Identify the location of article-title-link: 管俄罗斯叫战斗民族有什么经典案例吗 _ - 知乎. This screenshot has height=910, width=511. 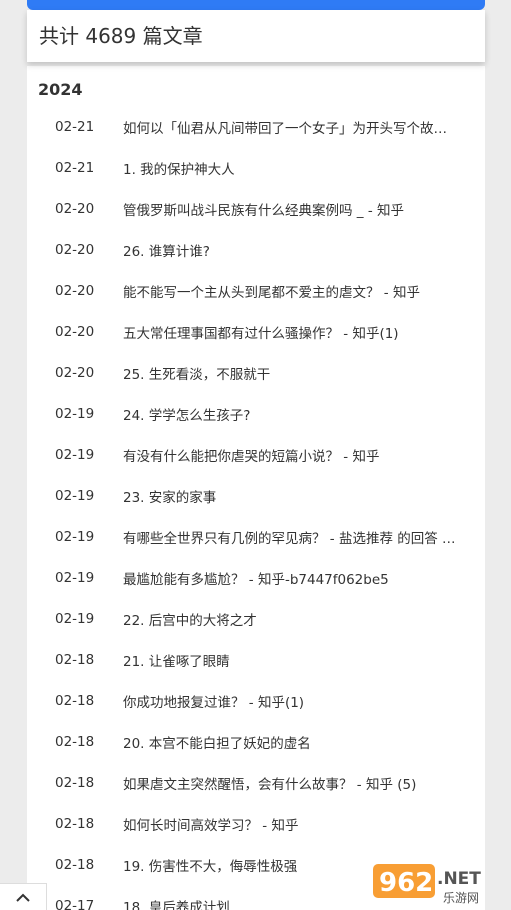
(290, 209).